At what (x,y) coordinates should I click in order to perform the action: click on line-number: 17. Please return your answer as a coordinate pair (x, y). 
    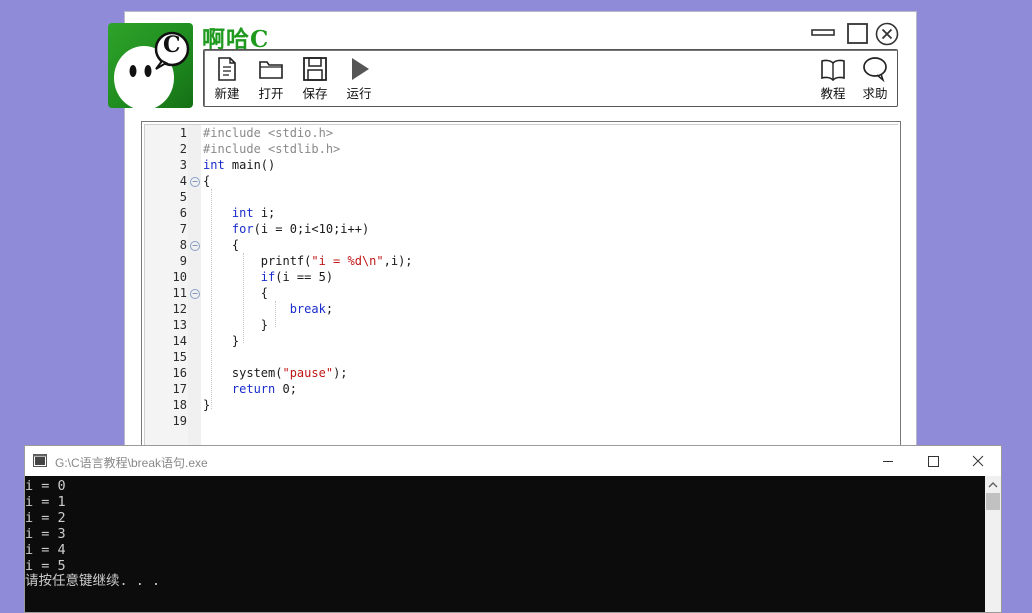
    Looking at the image, I should click on (179, 389).